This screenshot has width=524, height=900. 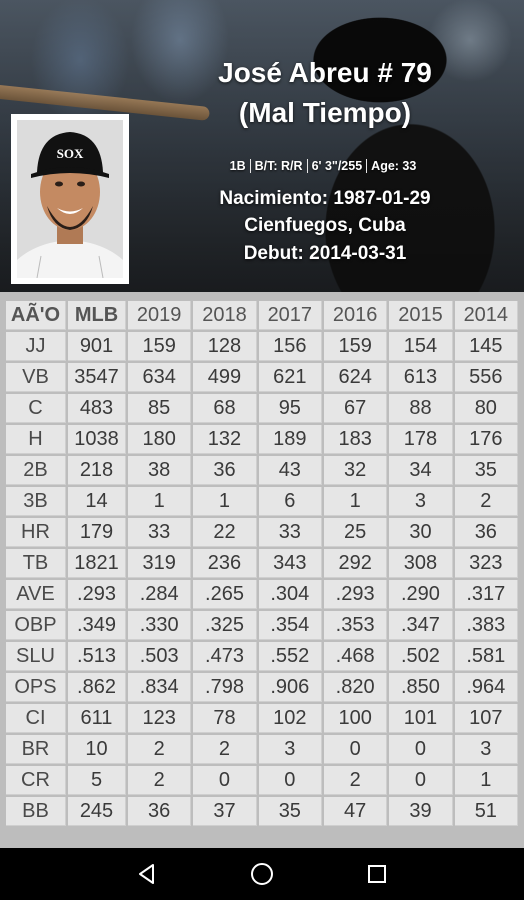 What do you see at coordinates (225, 594) in the screenshot?
I see `stat-value: .265` at bounding box center [225, 594].